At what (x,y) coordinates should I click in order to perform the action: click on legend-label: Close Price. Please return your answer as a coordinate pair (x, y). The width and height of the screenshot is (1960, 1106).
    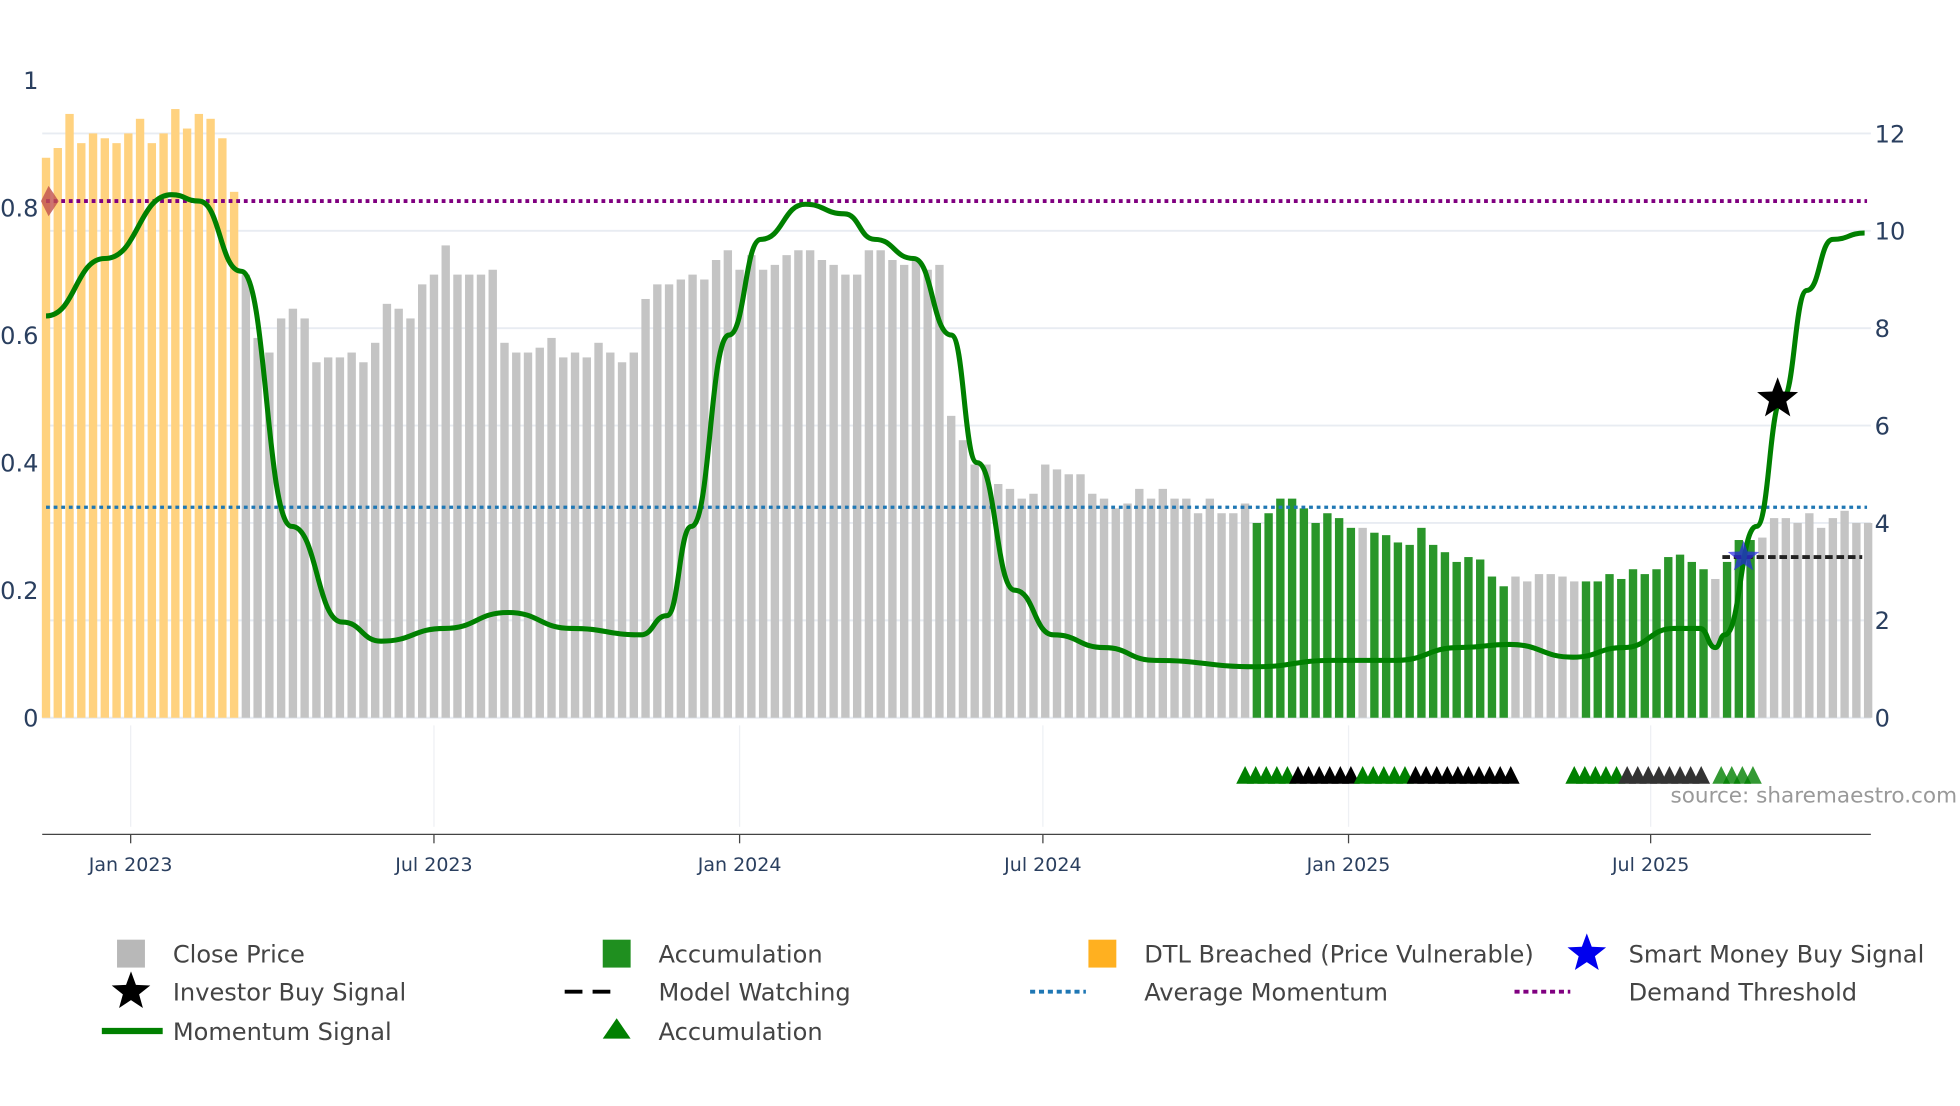
    Looking at the image, I should click on (239, 955).